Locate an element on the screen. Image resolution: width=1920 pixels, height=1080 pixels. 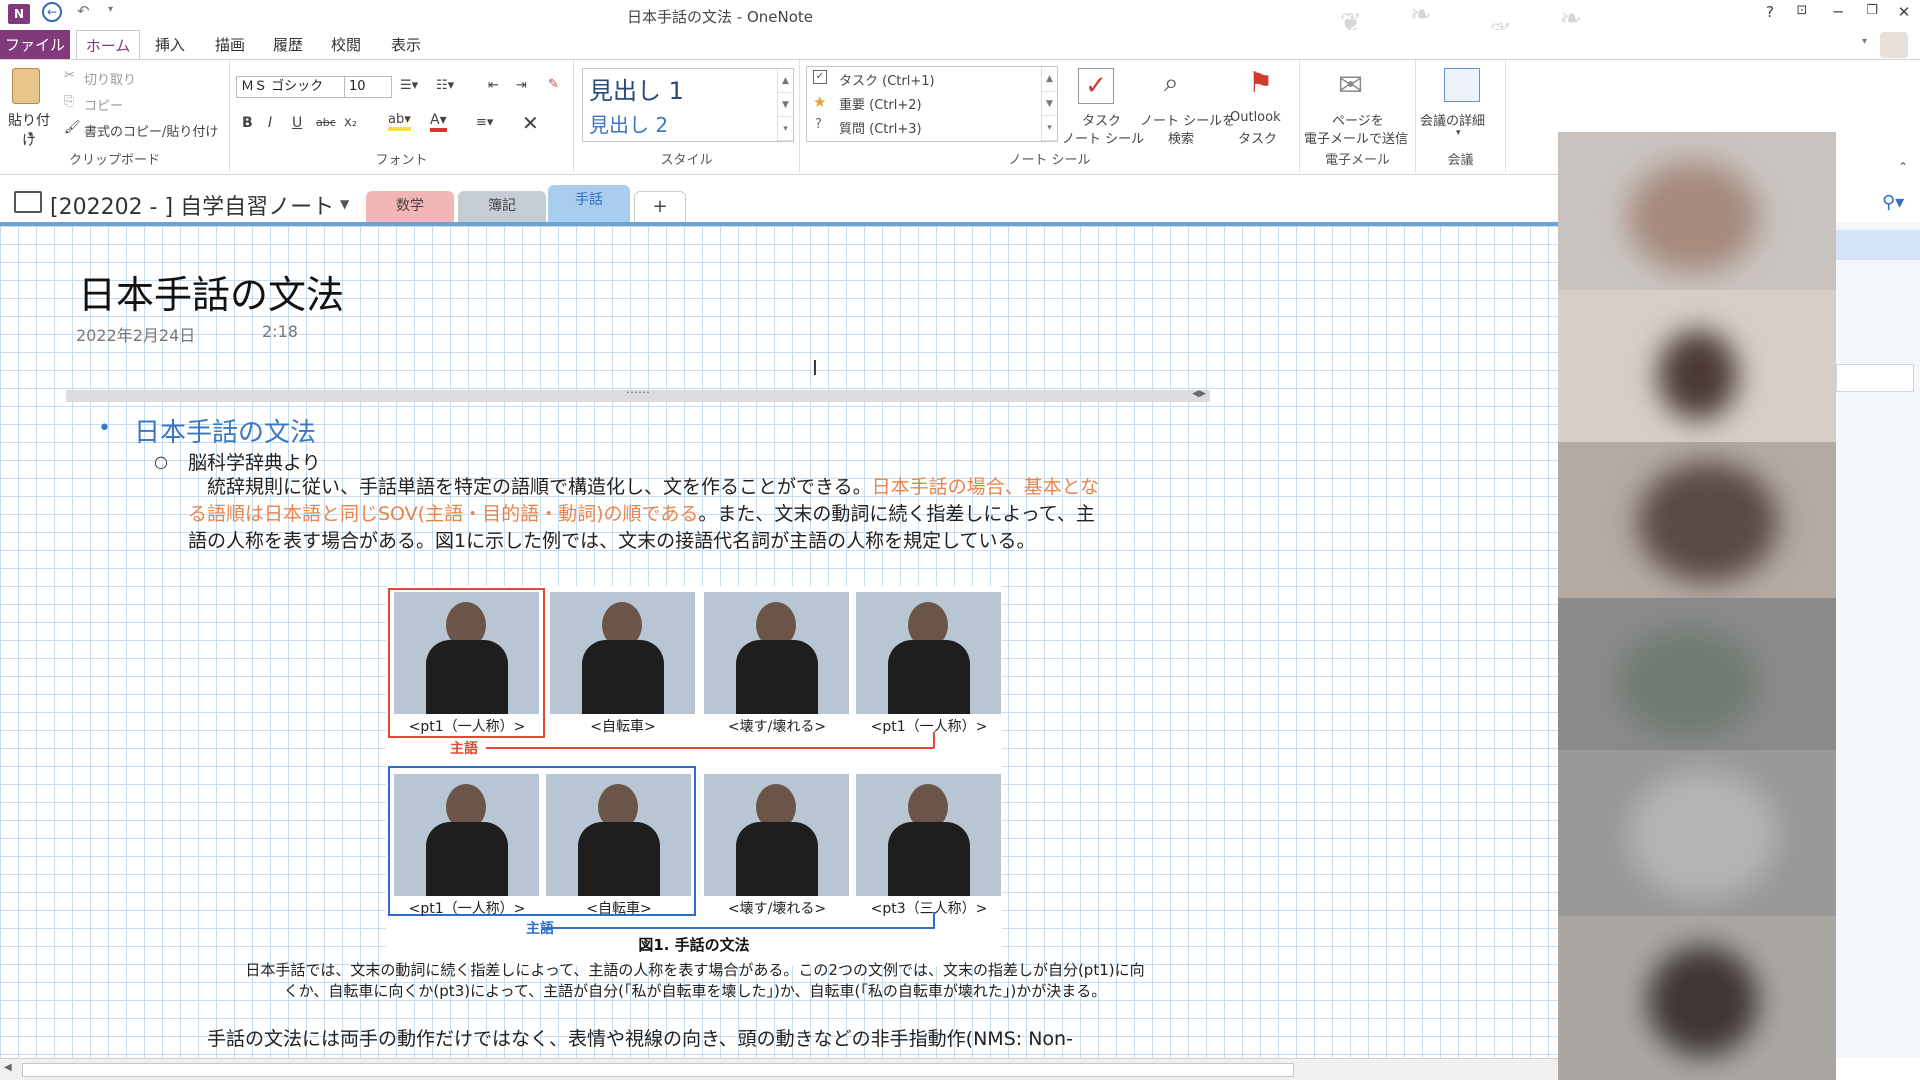
search-icon: ⚲▾ is located at coordinates (1893, 202).